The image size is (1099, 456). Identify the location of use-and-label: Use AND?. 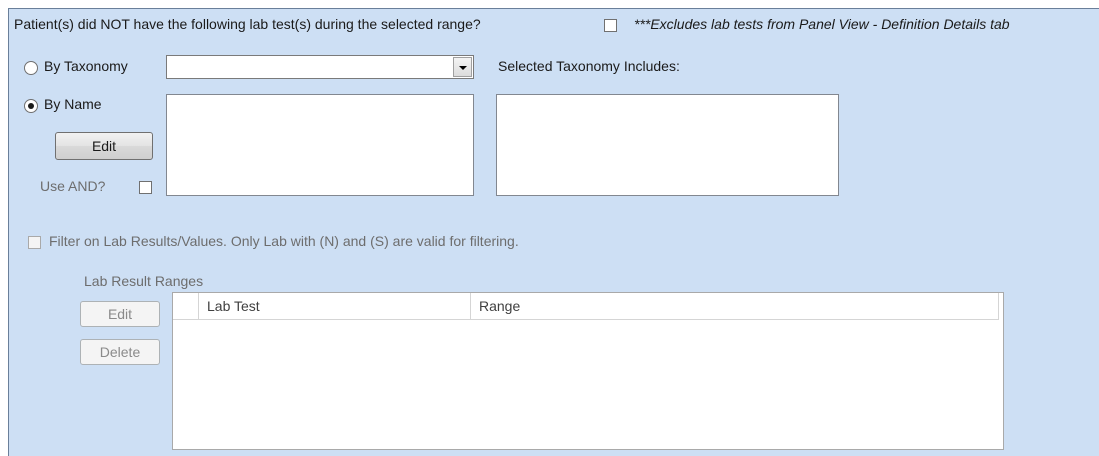
(73, 186).